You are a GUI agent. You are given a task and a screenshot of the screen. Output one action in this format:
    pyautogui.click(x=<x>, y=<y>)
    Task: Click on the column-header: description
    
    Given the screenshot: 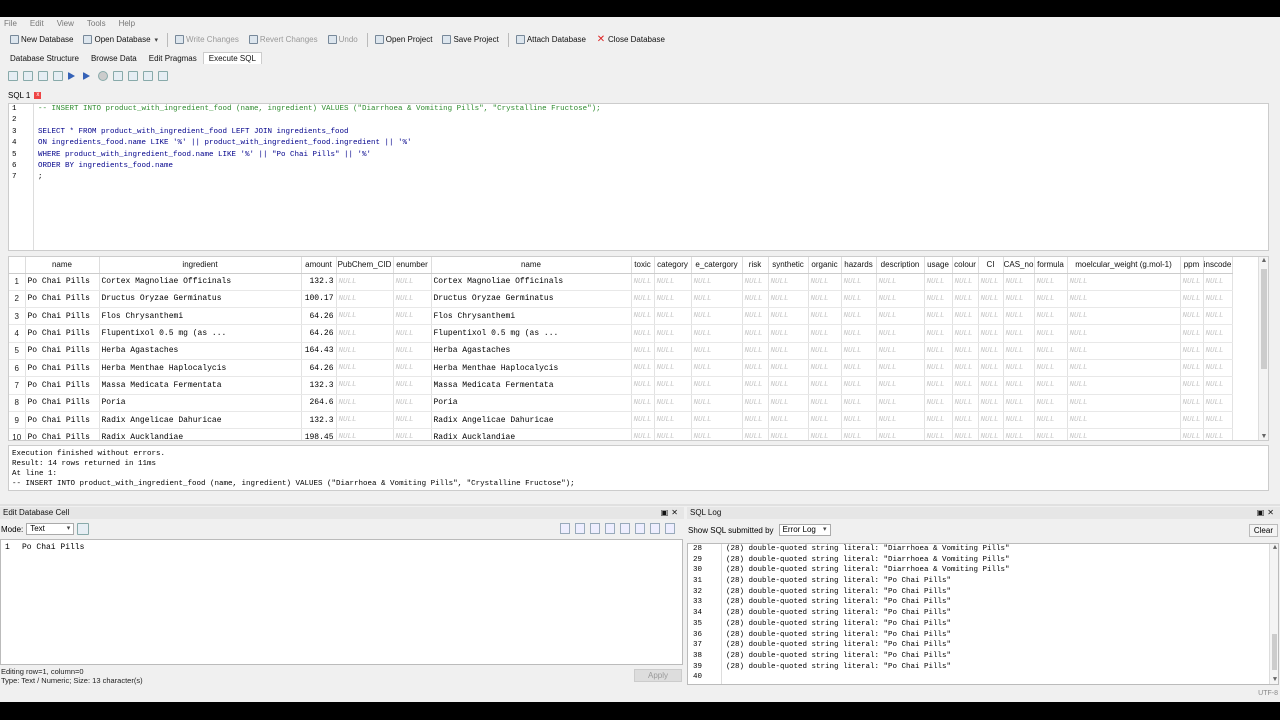 What is the action you would take?
    pyautogui.click(x=900, y=265)
    